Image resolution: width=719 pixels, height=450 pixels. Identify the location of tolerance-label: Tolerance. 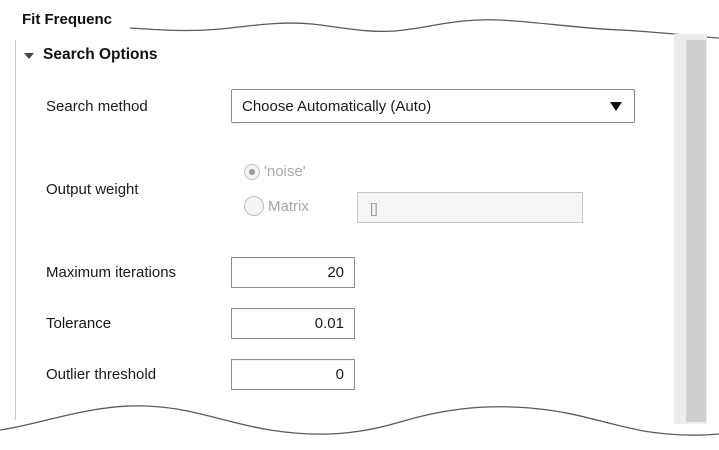
(79, 323).